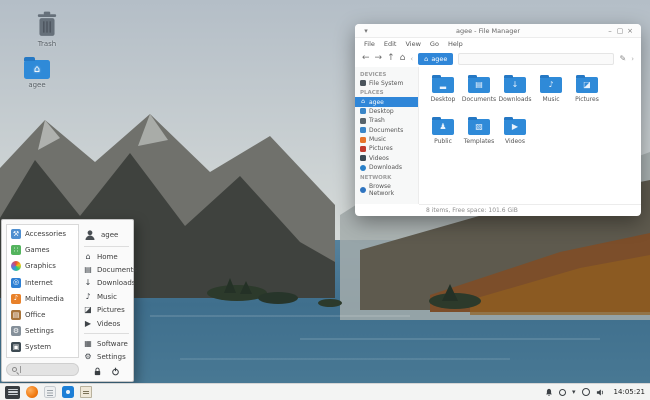 This screenshot has height=400, width=650. Describe the element at coordinates (551, 83) in the screenshot. I see `folder-icon: ♪` at that location.